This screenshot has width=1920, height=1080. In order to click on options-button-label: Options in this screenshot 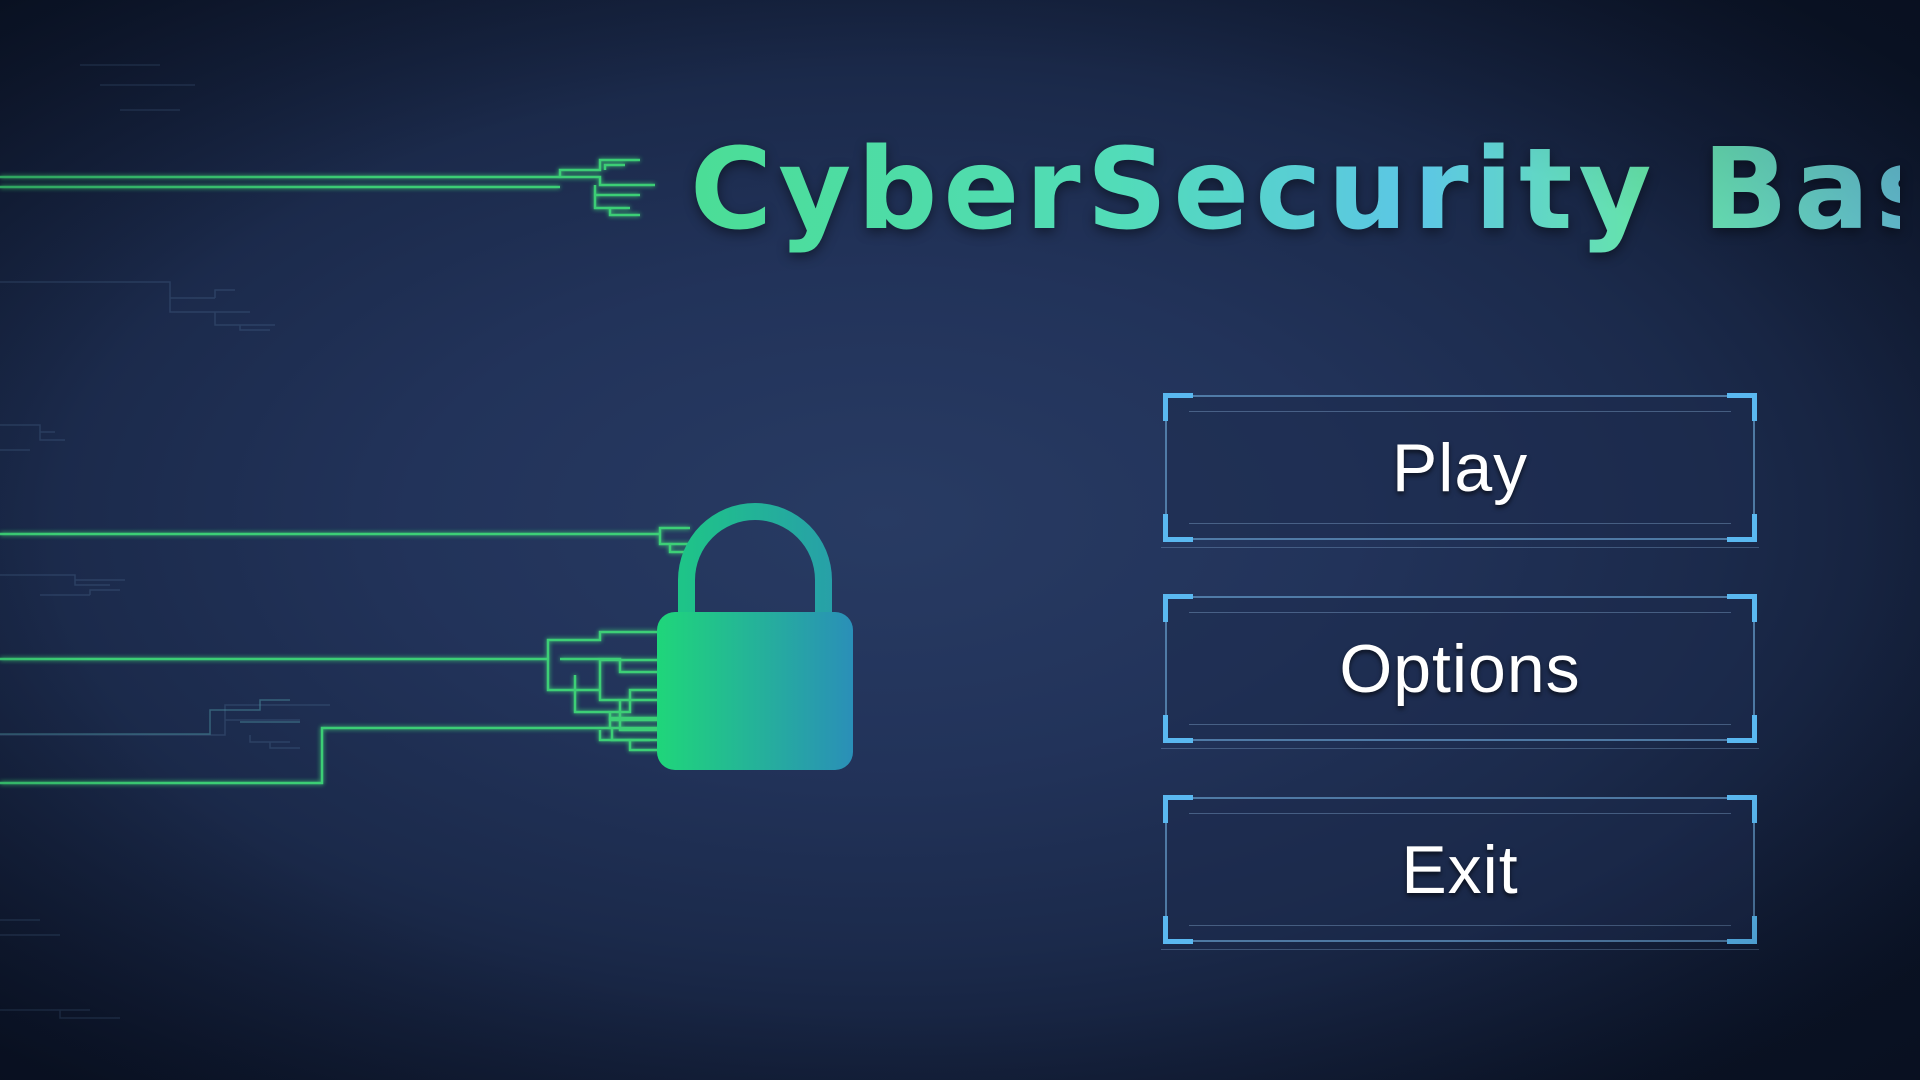, I will do `click(1460, 668)`.